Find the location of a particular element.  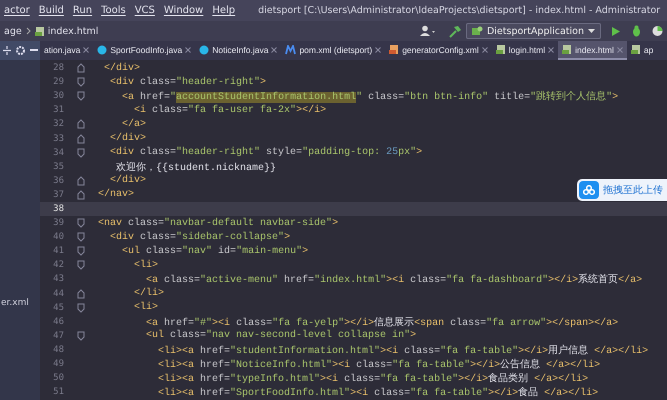

app-config-icon is located at coordinates (477, 31).